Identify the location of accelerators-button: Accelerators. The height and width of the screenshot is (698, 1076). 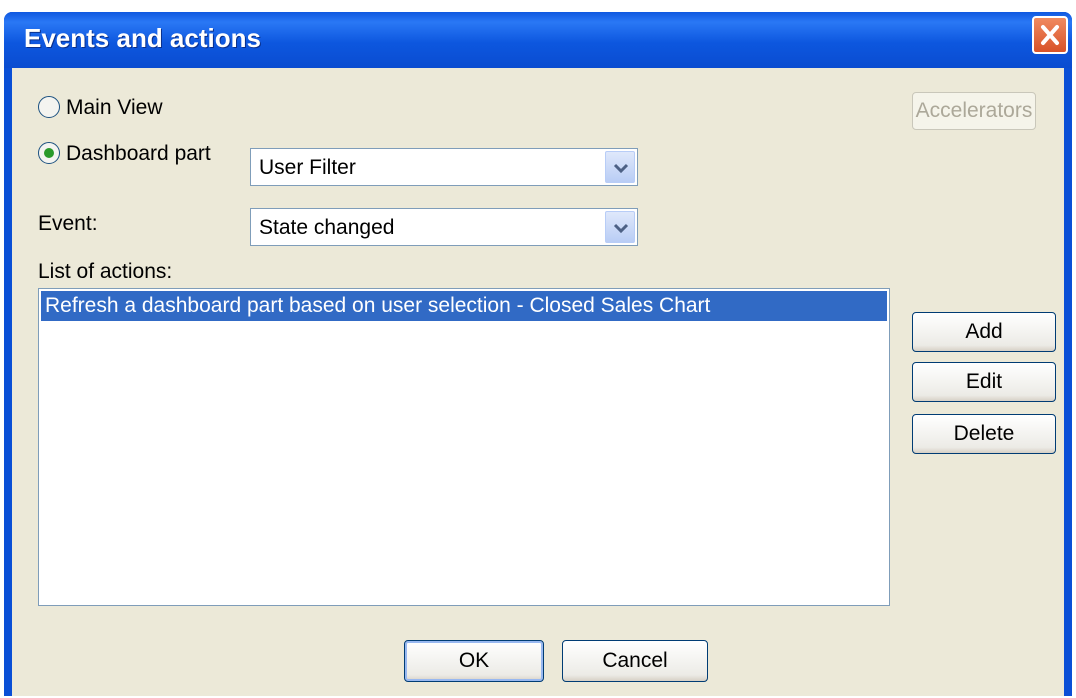
(974, 111).